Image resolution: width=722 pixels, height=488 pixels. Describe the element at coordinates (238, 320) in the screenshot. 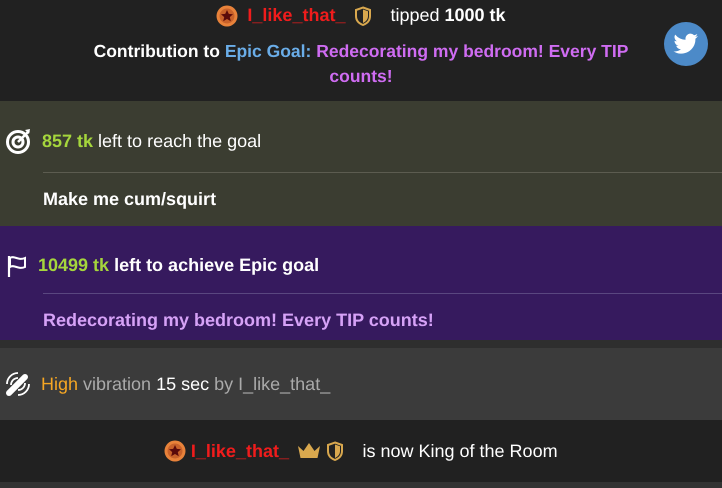

I see `goal-title: Redecorating my bedroom! Every TIP counts!` at that location.